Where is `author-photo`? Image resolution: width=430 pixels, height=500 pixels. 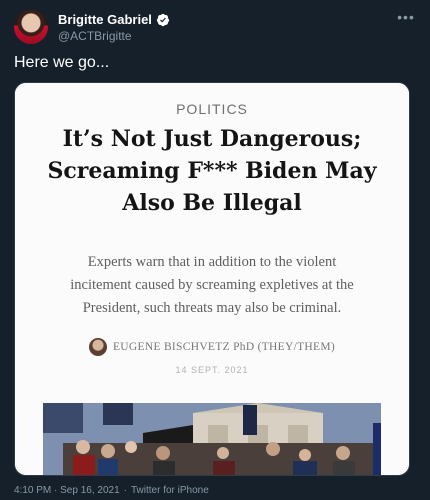 author-photo is located at coordinates (97, 347).